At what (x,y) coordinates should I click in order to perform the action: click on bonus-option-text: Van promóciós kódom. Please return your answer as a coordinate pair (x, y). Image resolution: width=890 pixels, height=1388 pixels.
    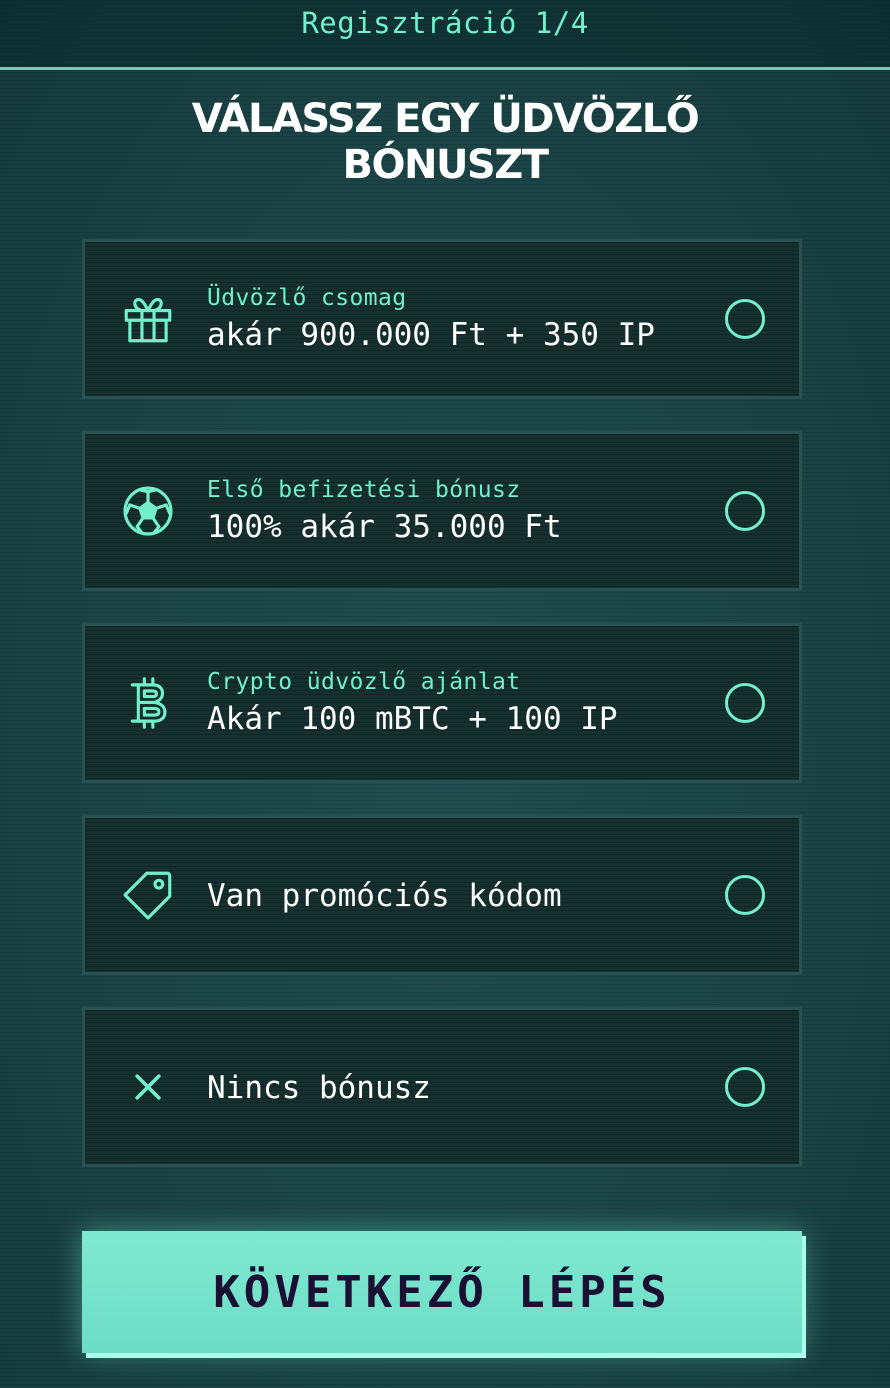
    Looking at the image, I should click on (448, 895).